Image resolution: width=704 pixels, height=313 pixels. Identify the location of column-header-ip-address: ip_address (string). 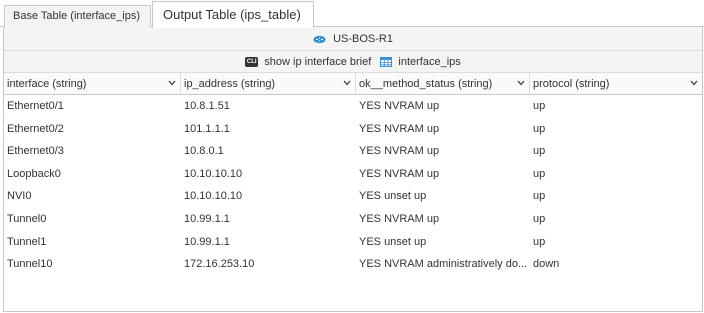
(268, 84).